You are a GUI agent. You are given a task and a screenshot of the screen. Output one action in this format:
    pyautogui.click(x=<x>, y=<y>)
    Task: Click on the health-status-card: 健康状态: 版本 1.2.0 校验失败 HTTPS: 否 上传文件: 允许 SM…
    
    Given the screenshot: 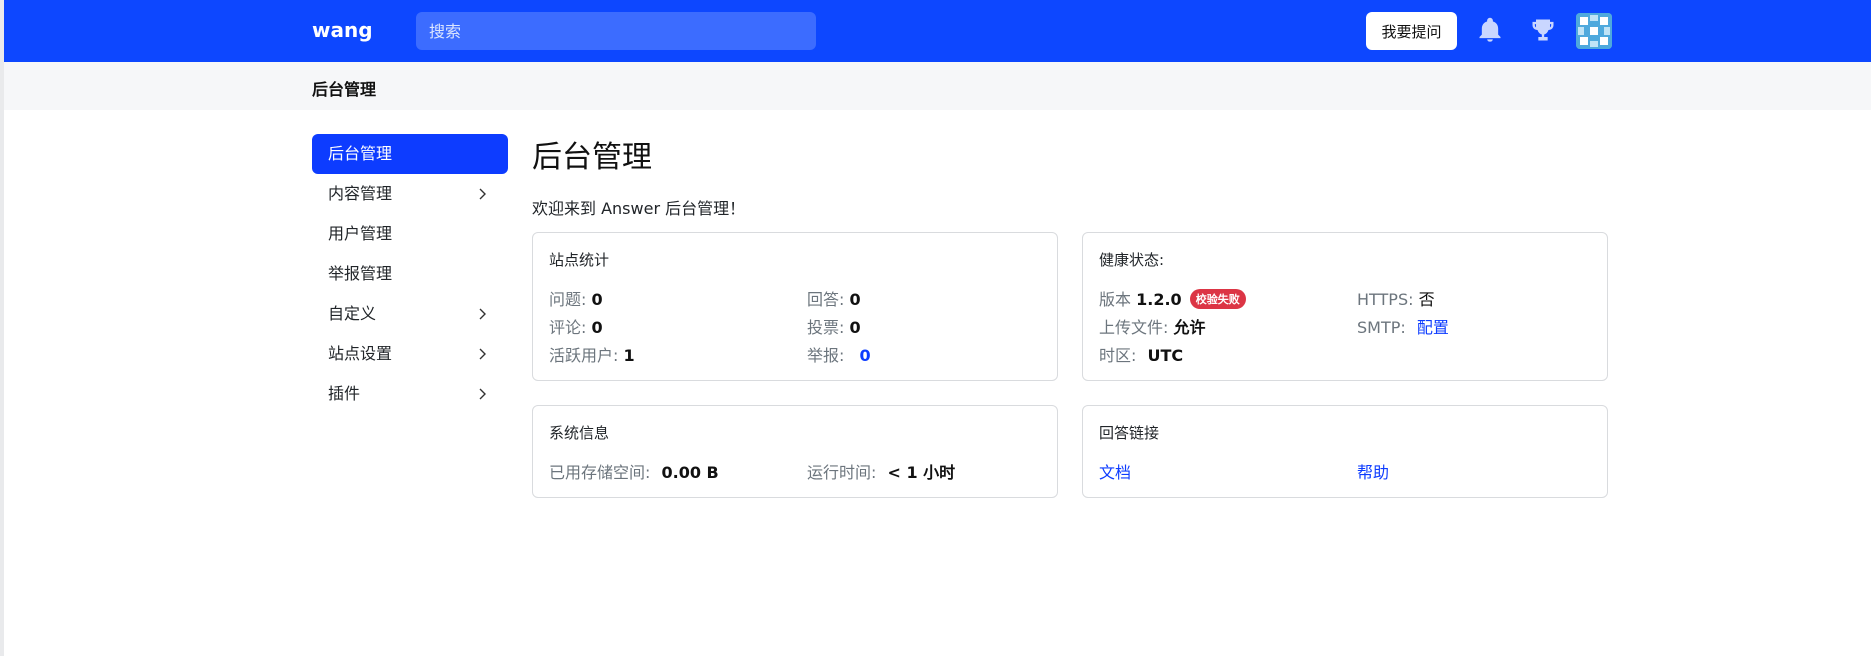 What is the action you would take?
    pyautogui.click(x=1345, y=306)
    